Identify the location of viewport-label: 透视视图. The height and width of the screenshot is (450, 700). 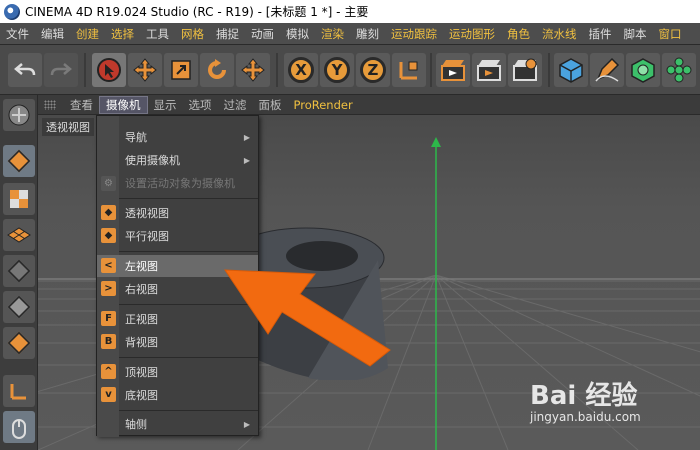
(68, 127).